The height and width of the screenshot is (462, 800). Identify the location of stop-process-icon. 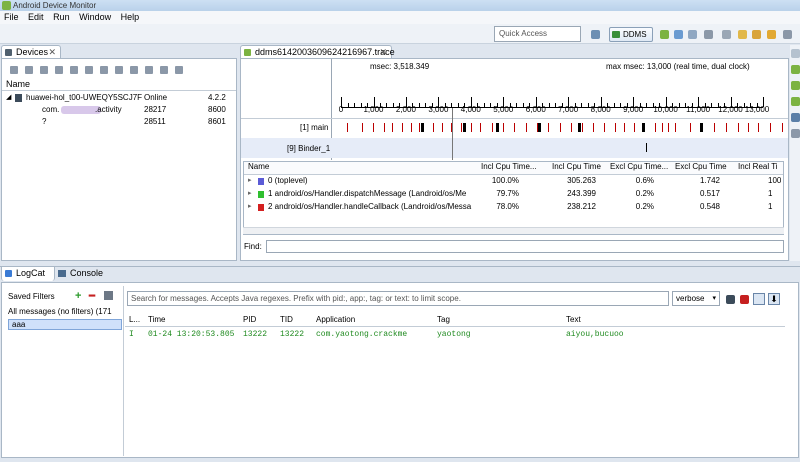
(104, 69).